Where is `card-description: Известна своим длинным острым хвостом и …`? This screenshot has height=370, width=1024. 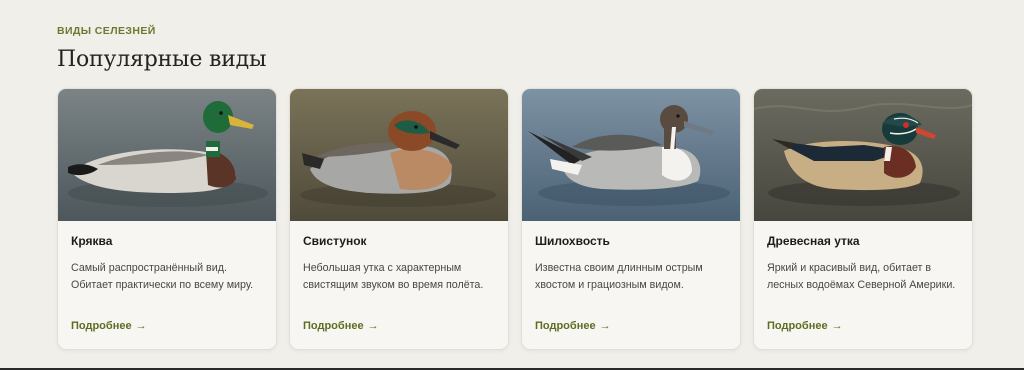 card-description: Известна своим длинным острым хвостом и … is located at coordinates (619, 276).